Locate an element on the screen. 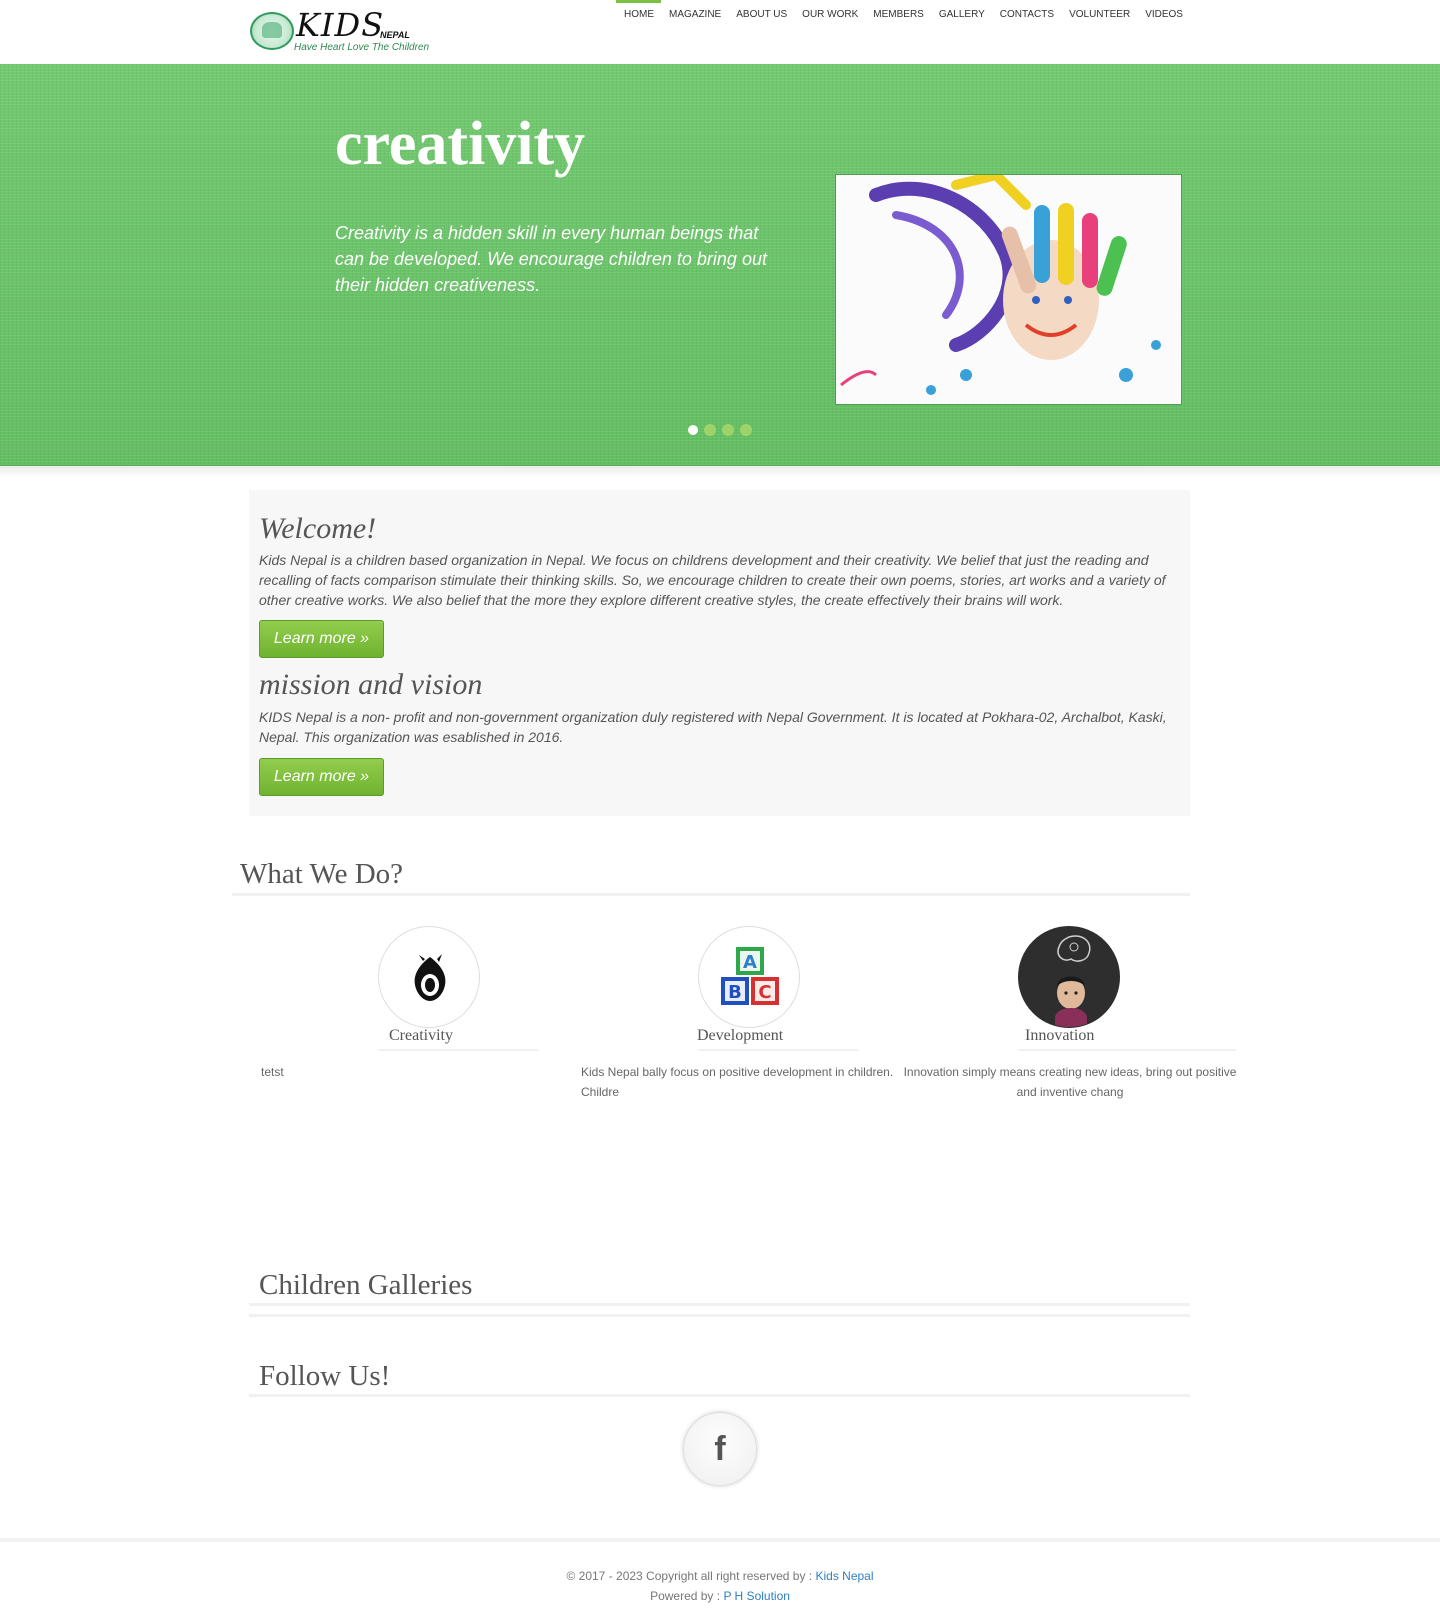 Image resolution: width=1440 pixels, height=1621 pixels. hero-shadow is located at coordinates (720, 472).